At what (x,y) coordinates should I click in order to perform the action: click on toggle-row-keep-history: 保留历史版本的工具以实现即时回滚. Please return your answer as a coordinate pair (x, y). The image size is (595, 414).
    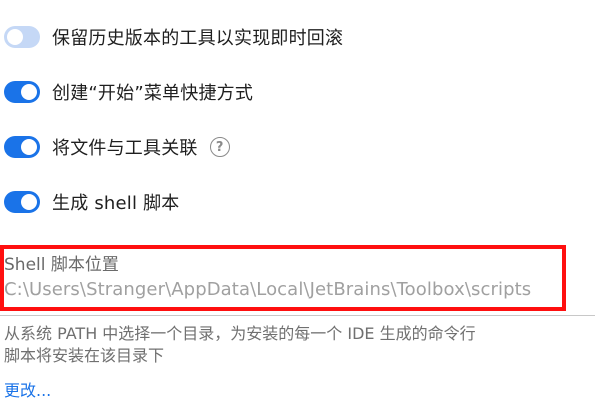
    Looking at the image, I should click on (173, 37).